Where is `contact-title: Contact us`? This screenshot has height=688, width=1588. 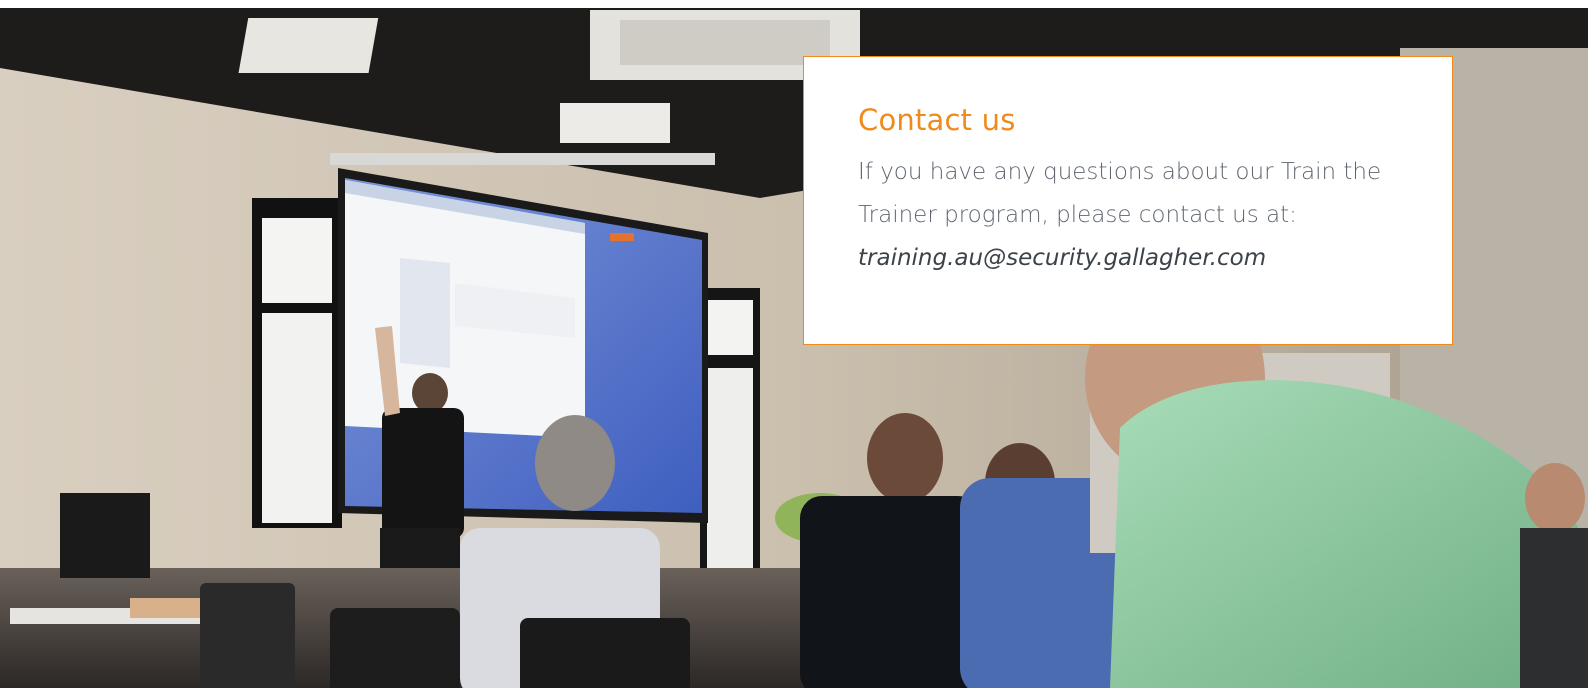 contact-title: Contact us is located at coordinates (937, 120).